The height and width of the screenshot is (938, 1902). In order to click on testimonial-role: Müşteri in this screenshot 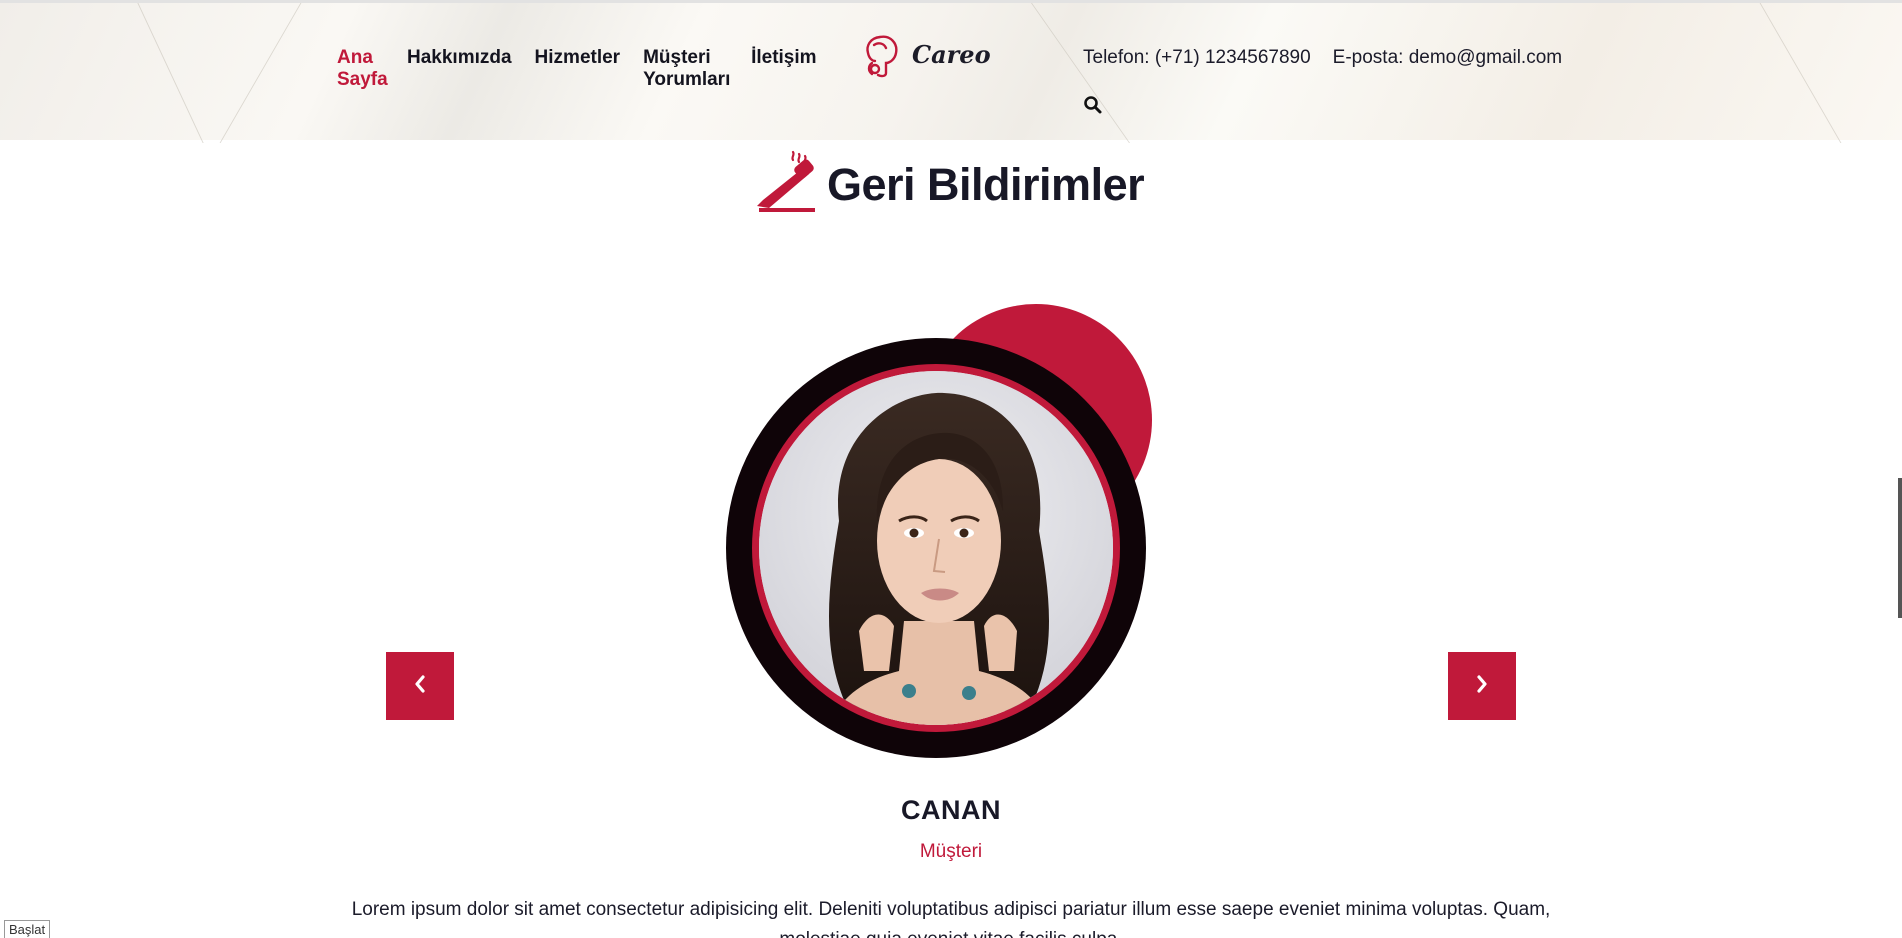, I will do `click(951, 851)`.